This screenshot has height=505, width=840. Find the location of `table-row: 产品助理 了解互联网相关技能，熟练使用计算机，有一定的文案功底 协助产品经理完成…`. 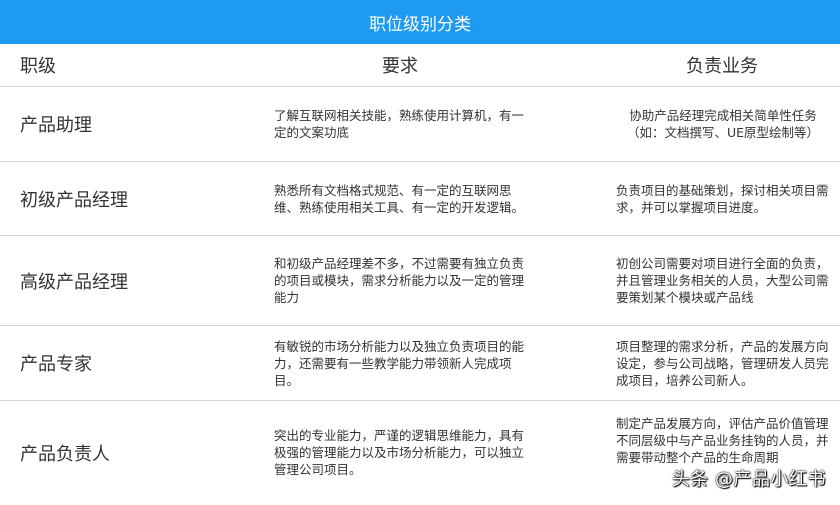

table-row: 产品助理 了解互联网相关技能，熟练使用计算机，有一定的文案功底 协助产品经理完成… is located at coordinates (420, 124).